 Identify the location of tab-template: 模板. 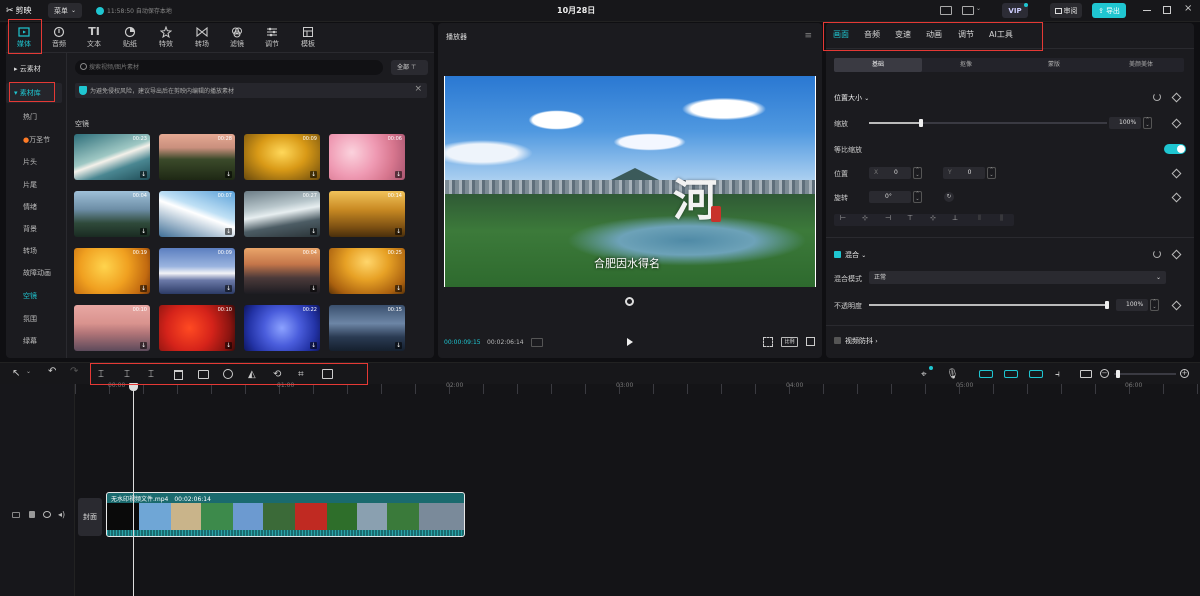
(308, 37).